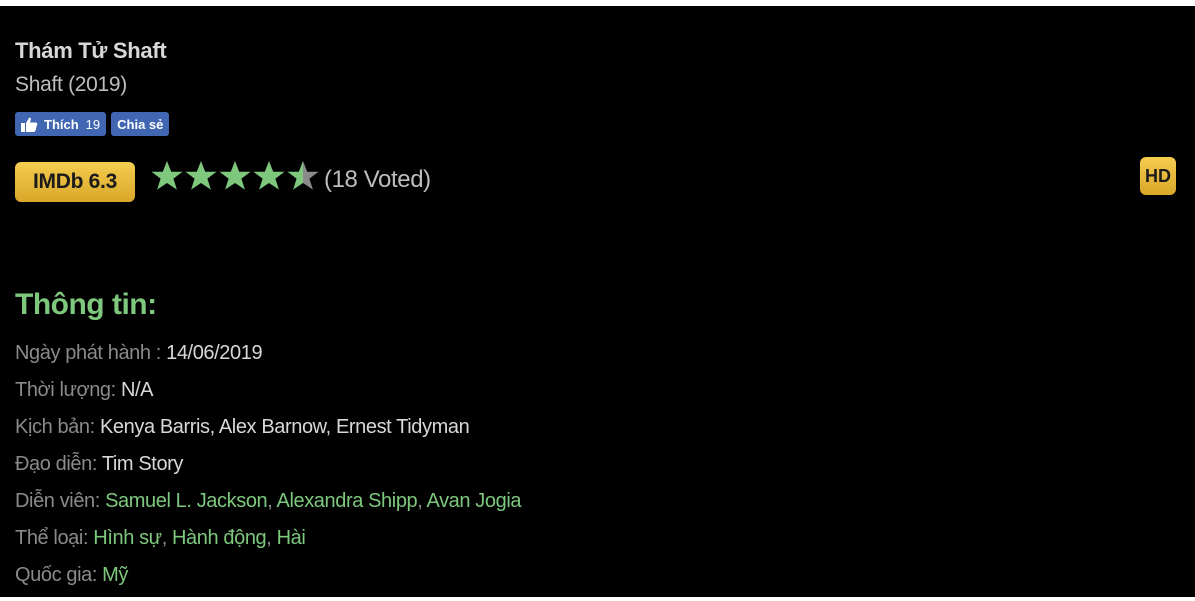 The image size is (1195, 601). I want to click on genre-row: Thể loại: Hình sự, Hành động, Hài, so click(160, 538).